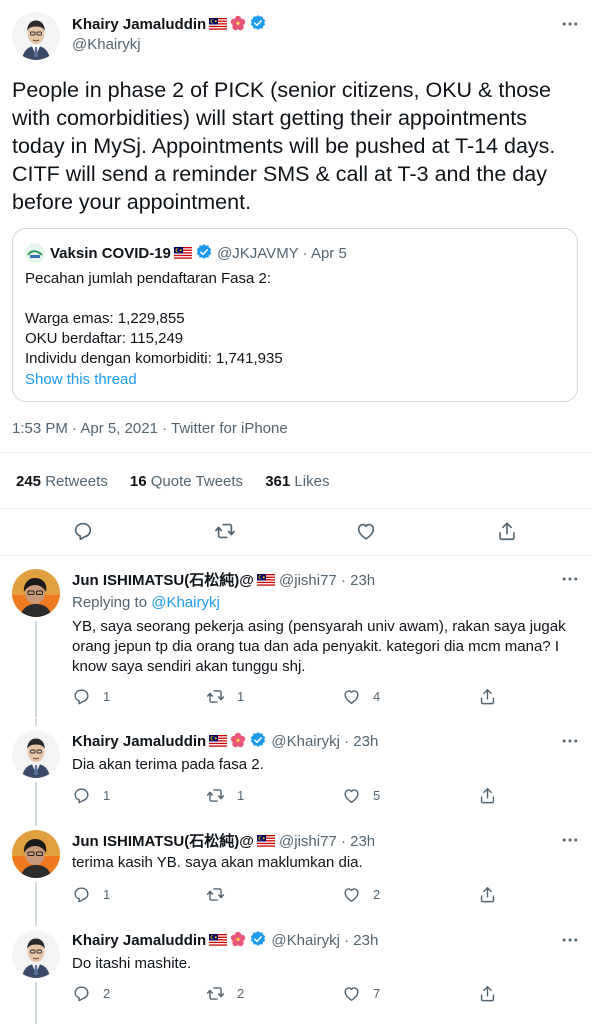  What do you see at coordinates (312, 481) in the screenshot?
I see `likes-label: Likes` at bounding box center [312, 481].